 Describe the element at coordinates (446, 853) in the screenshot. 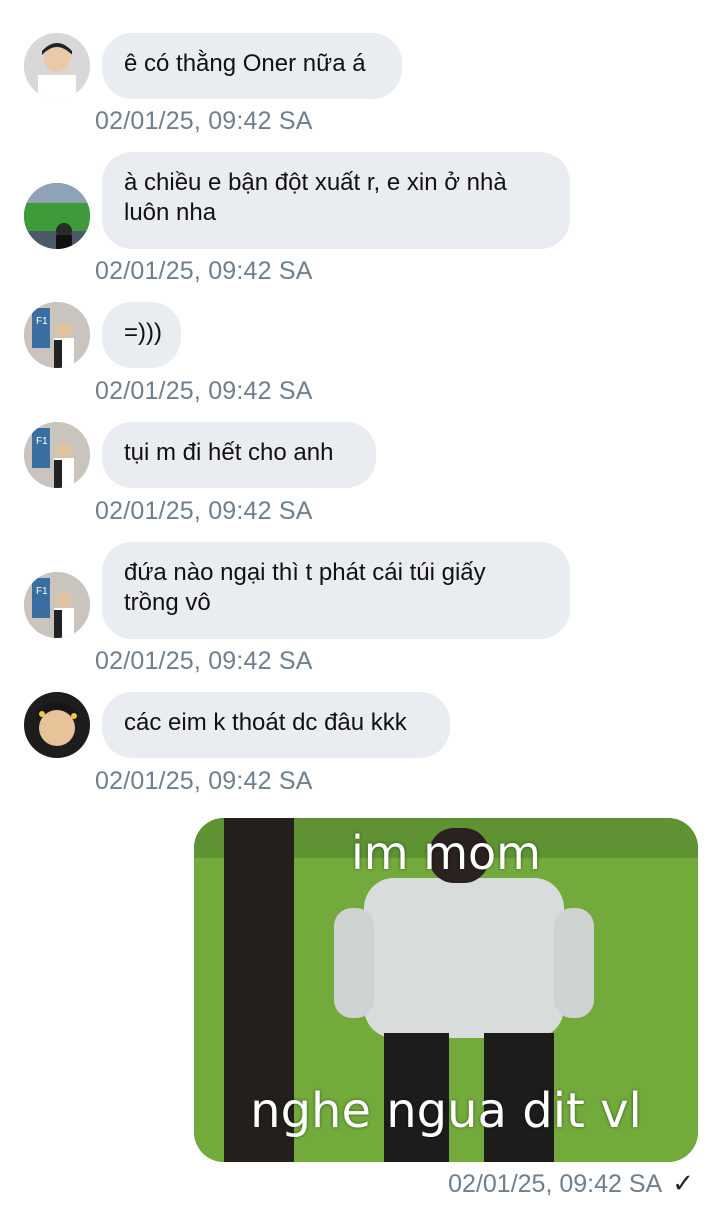

I see `meme-caption-top: im mom` at that location.